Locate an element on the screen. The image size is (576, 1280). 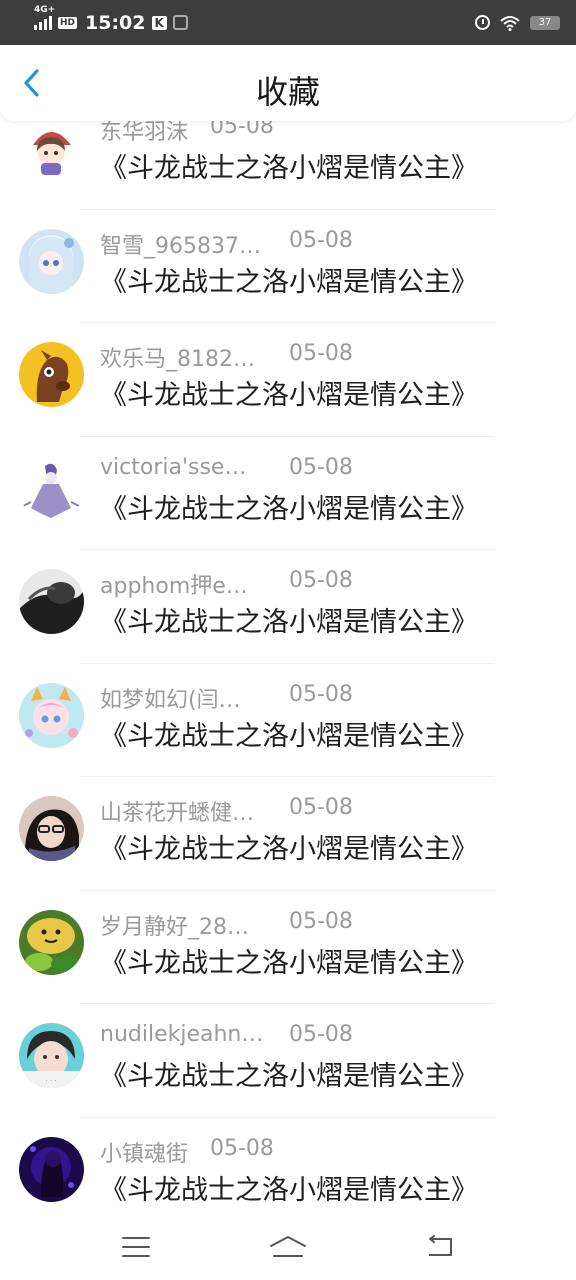
list-item: apphom押e… 05-08 《斗龙战士之洛小熠是情公主》 is located at coordinates (288, 607).